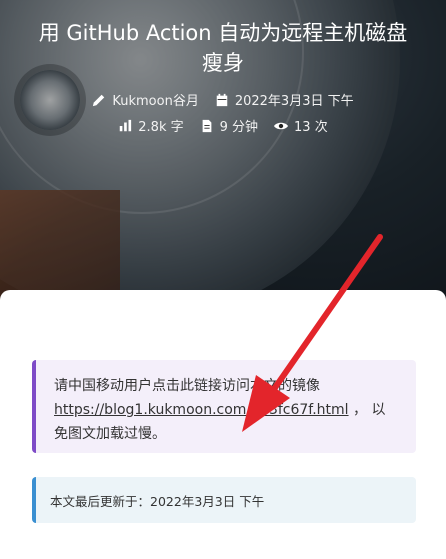 The width and height of the screenshot is (446, 559). I want to click on last-updated-notice: 本文最后更新于： 2022年3月3日 下午, so click(224, 500).